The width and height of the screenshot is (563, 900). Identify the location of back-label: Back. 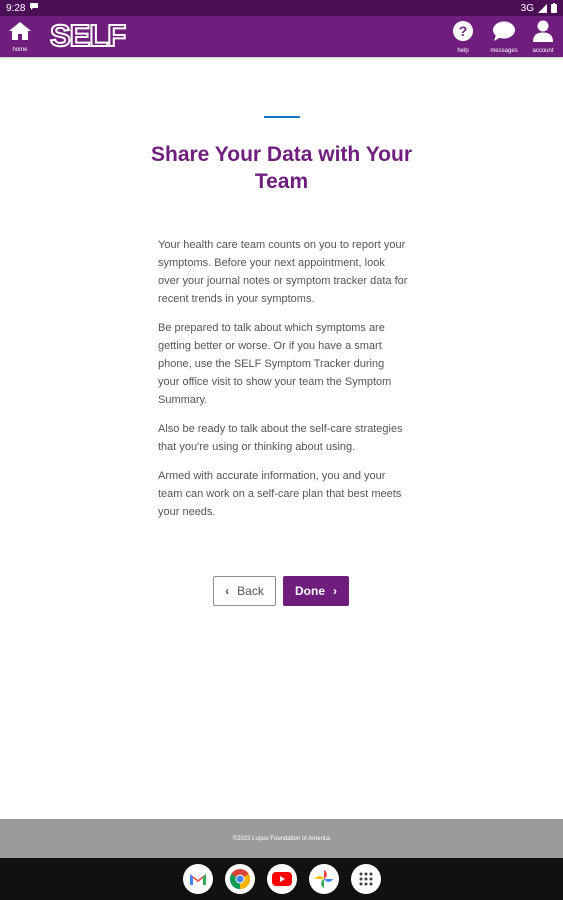
(250, 591).